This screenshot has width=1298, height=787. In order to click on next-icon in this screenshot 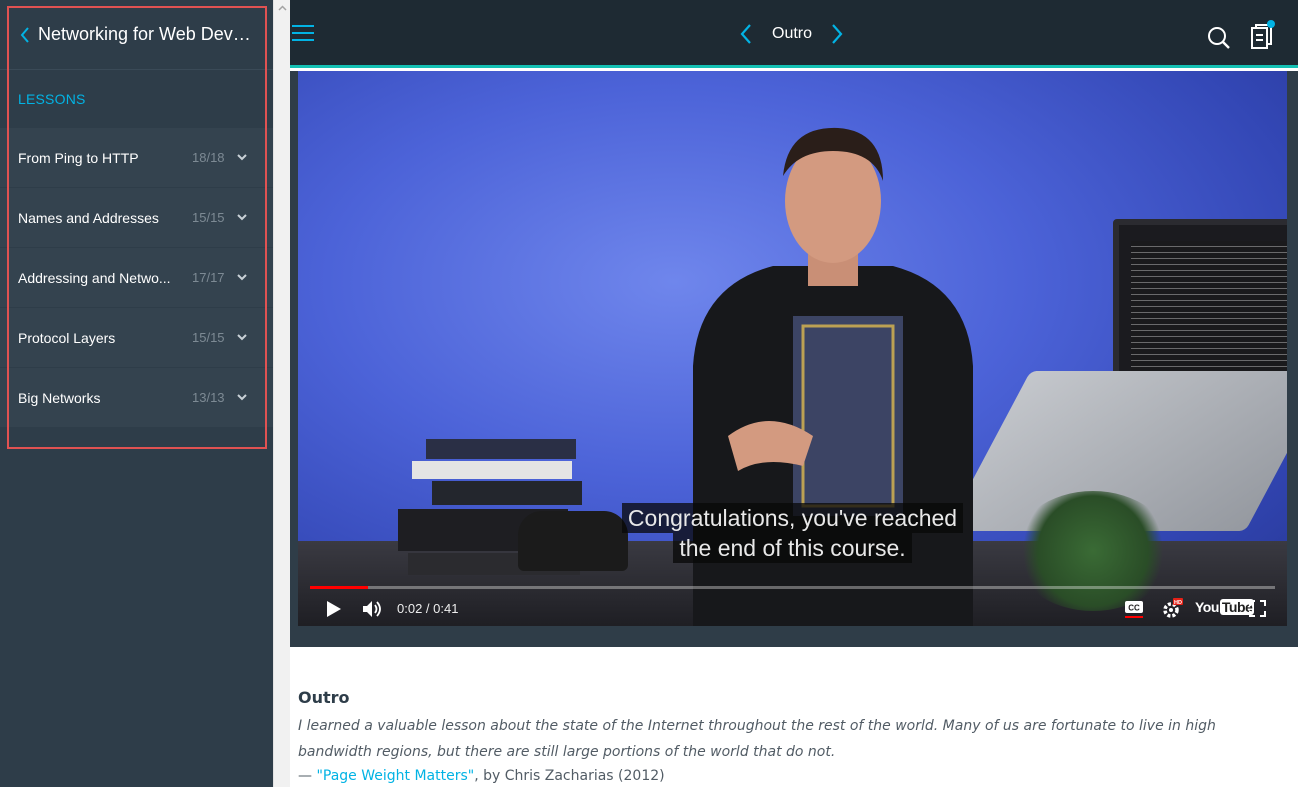, I will do `click(836, 34)`.